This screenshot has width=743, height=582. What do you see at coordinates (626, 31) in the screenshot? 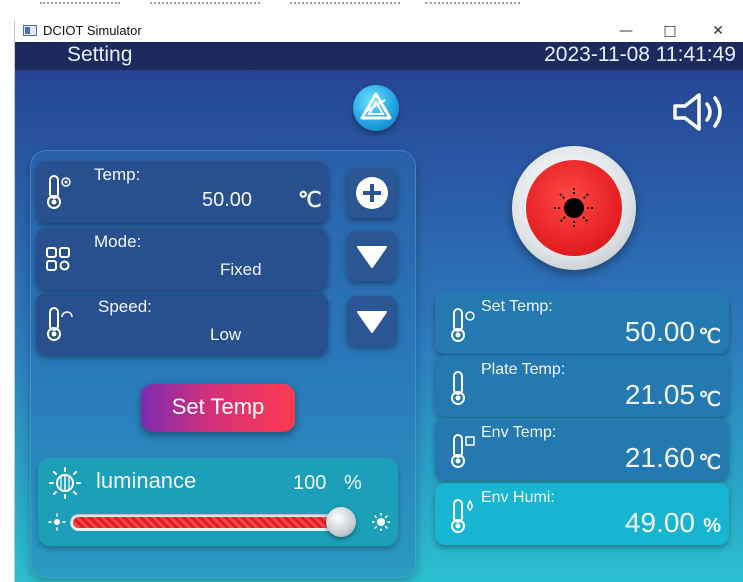
I see `minimize-button: —` at bounding box center [626, 31].